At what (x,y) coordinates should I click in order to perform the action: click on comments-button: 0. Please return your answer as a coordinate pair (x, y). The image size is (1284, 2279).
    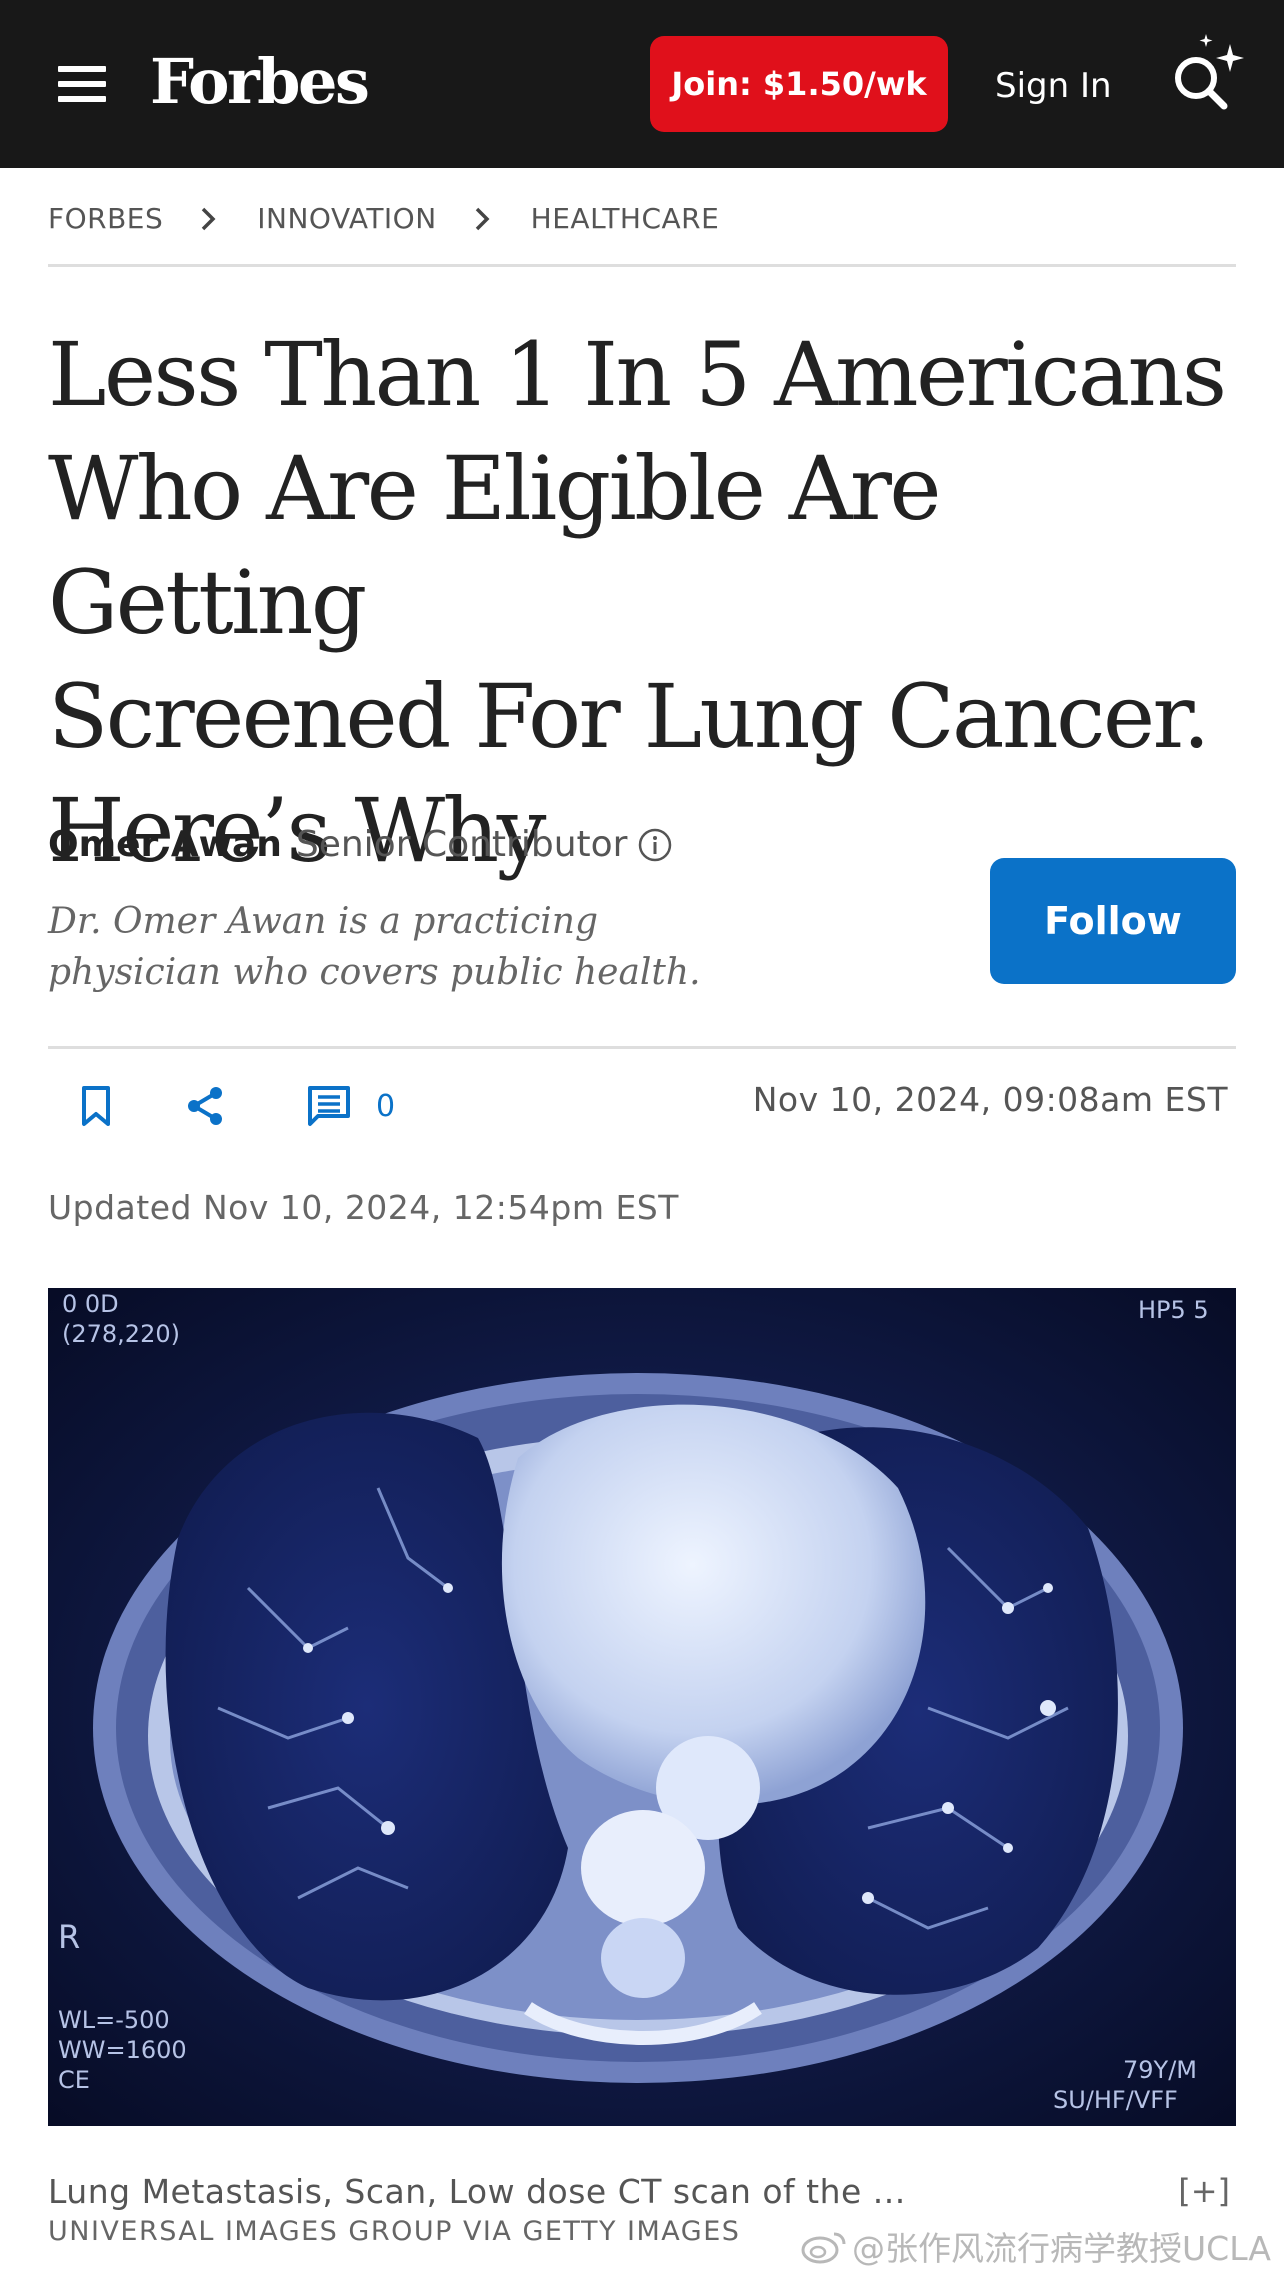
    Looking at the image, I should click on (350, 1106).